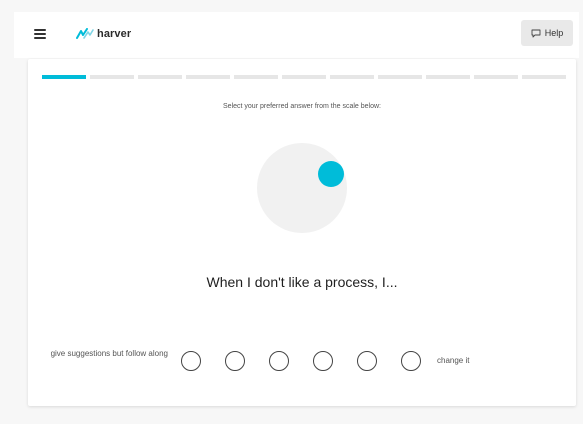 This screenshot has height=424, width=583. What do you see at coordinates (554, 33) in the screenshot?
I see `help-button-label: Help` at bounding box center [554, 33].